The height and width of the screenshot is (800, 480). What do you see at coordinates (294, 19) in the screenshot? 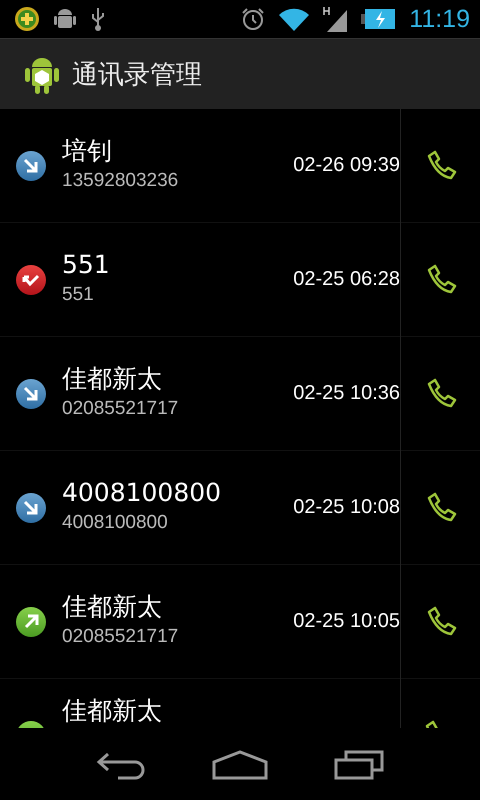
I see `wifi-icon` at bounding box center [294, 19].